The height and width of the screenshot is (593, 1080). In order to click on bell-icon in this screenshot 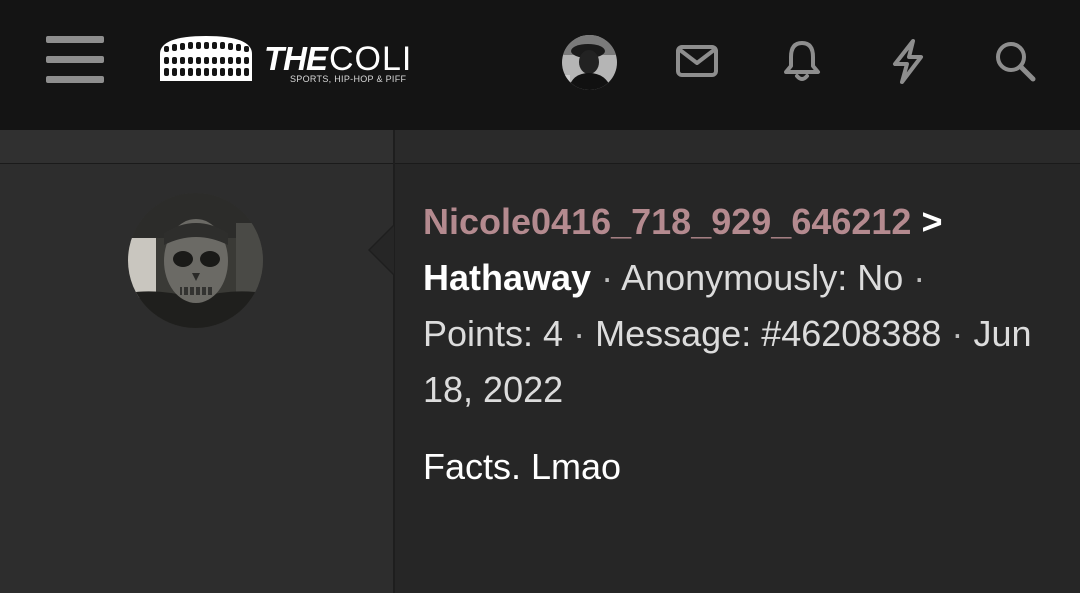, I will do `click(802, 61)`.